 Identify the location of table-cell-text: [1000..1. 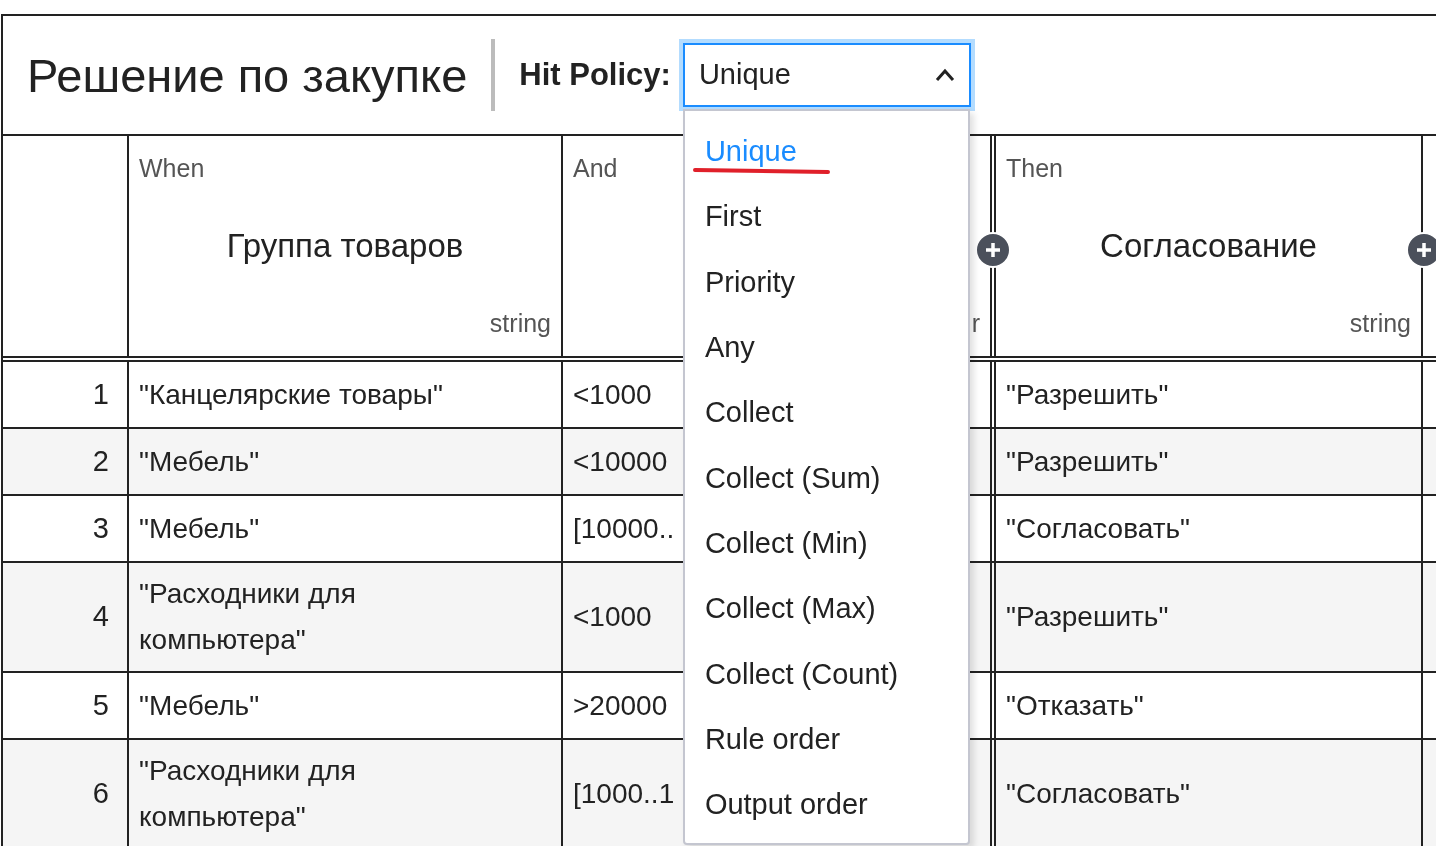
(624, 794).